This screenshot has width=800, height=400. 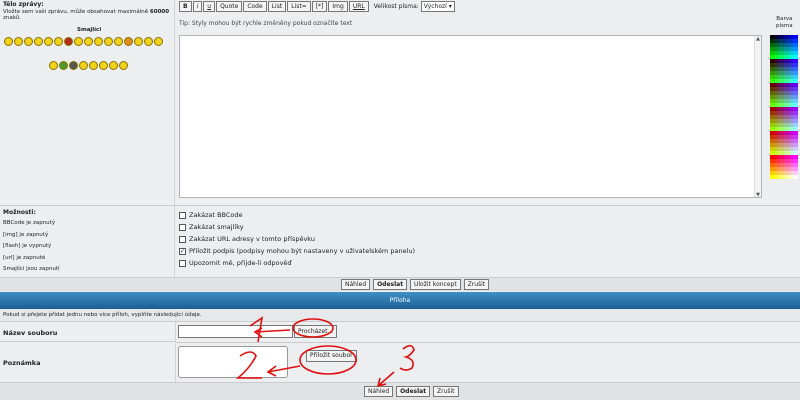 What do you see at coordinates (328, 360) in the screenshot?
I see `annotation-circle-attach` at bounding box center [328, 360].